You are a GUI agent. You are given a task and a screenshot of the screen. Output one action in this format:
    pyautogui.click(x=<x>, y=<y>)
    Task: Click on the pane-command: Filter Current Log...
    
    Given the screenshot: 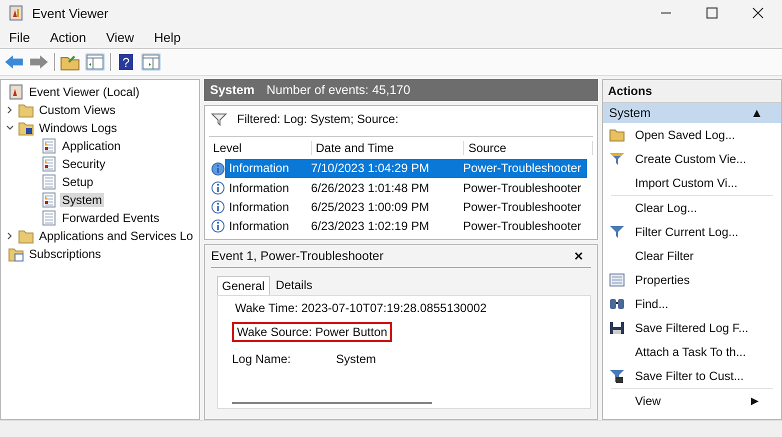 What is the action you would take?
    pyautogui.click(x=686, y=232)
    